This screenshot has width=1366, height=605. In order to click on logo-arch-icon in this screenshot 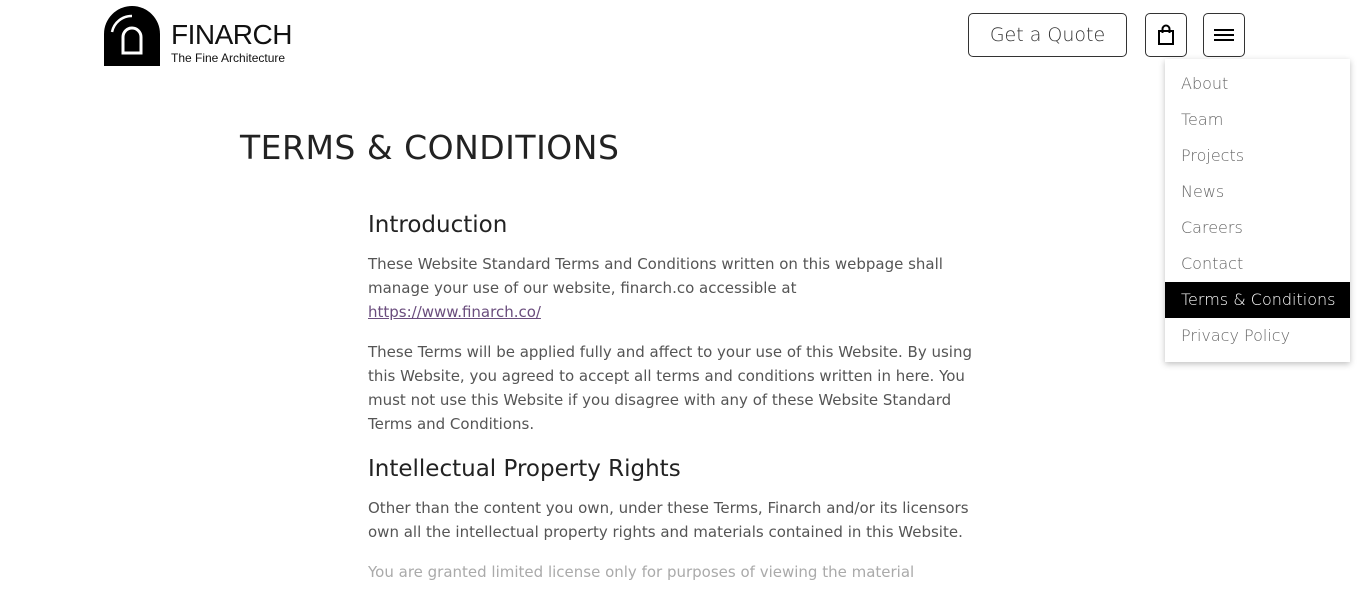, I will do `click(132, 36)`.